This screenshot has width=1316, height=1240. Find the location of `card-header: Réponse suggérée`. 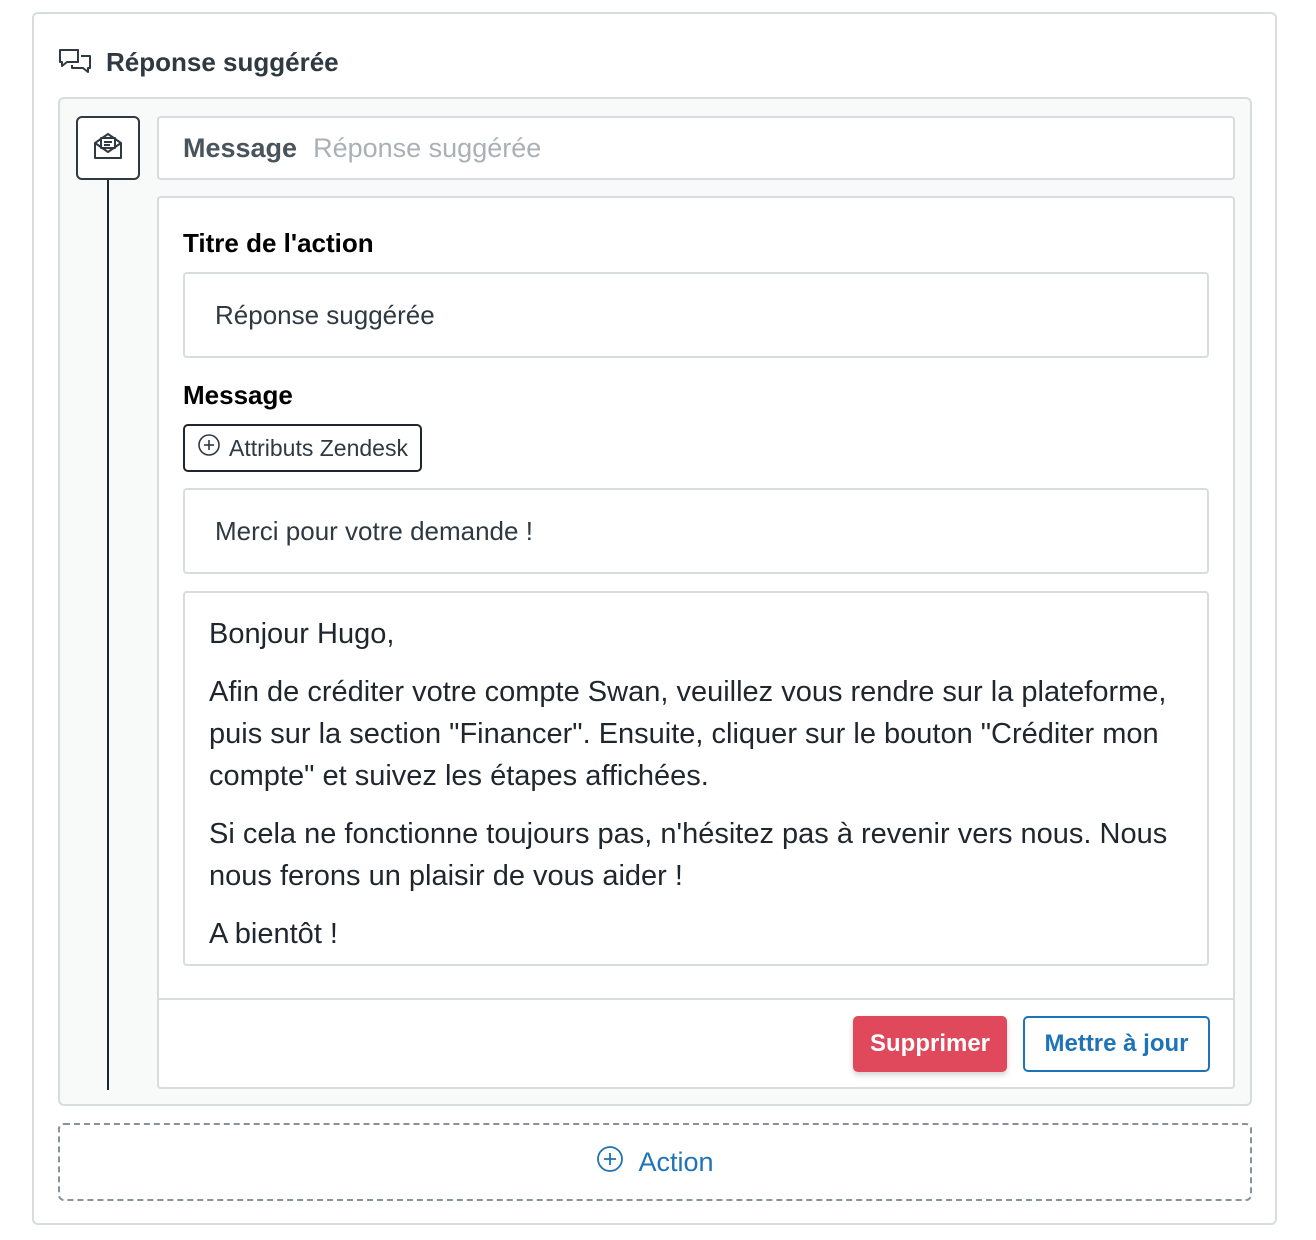

card-header: Réponse suggérée is located at coordinates (198, 62).